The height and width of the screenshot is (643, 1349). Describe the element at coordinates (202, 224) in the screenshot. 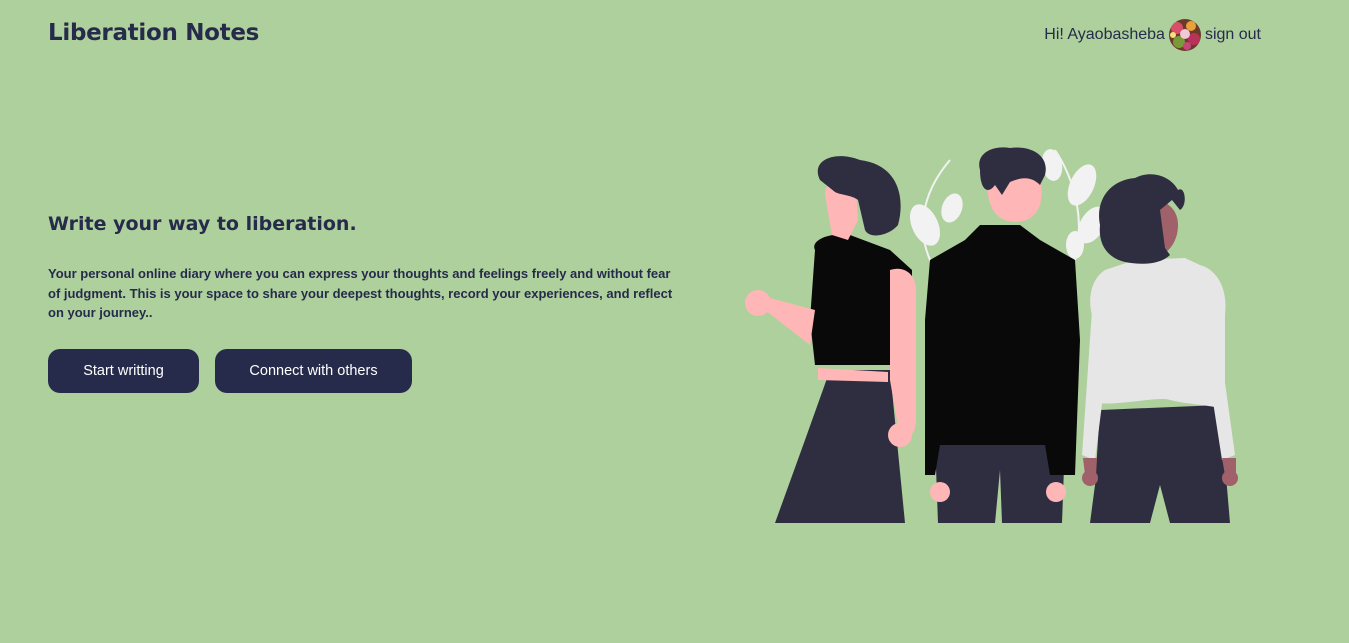

I see `hero-title: Write your way to liberation.` at that location.